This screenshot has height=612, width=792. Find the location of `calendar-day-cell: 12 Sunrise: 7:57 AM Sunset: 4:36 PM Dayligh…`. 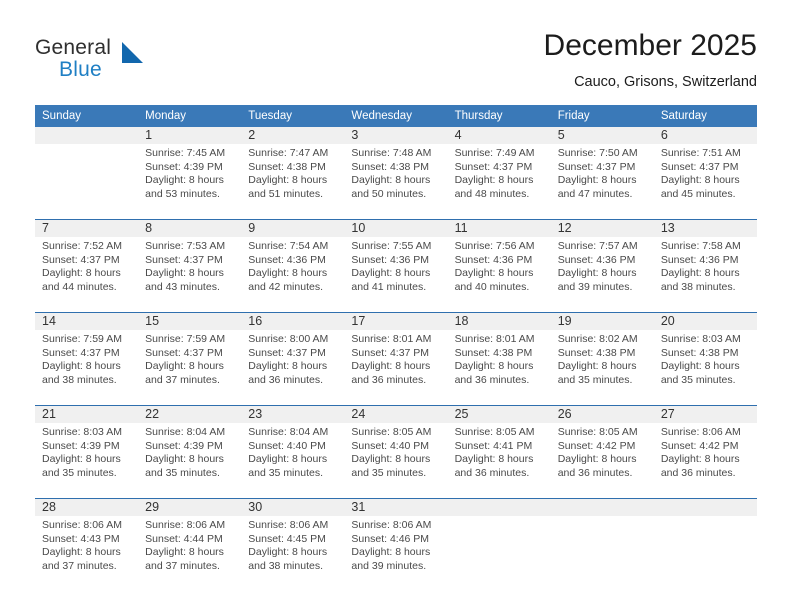

calendar-day-cell: 12 Sunrise: 7:57 AM Sunset: 4:36 PM Dayligh… is located at coordinates (602, 266).